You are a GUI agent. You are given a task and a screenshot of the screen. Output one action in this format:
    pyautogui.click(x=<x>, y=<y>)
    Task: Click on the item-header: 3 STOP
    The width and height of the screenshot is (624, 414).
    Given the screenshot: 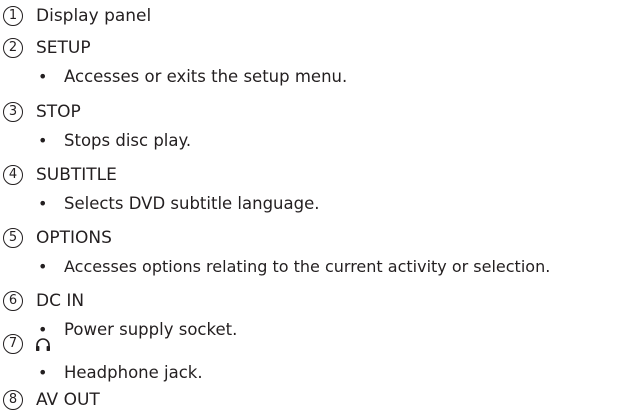 What is the action you would take?
    pyautogui.click(x=312, y=114)
    